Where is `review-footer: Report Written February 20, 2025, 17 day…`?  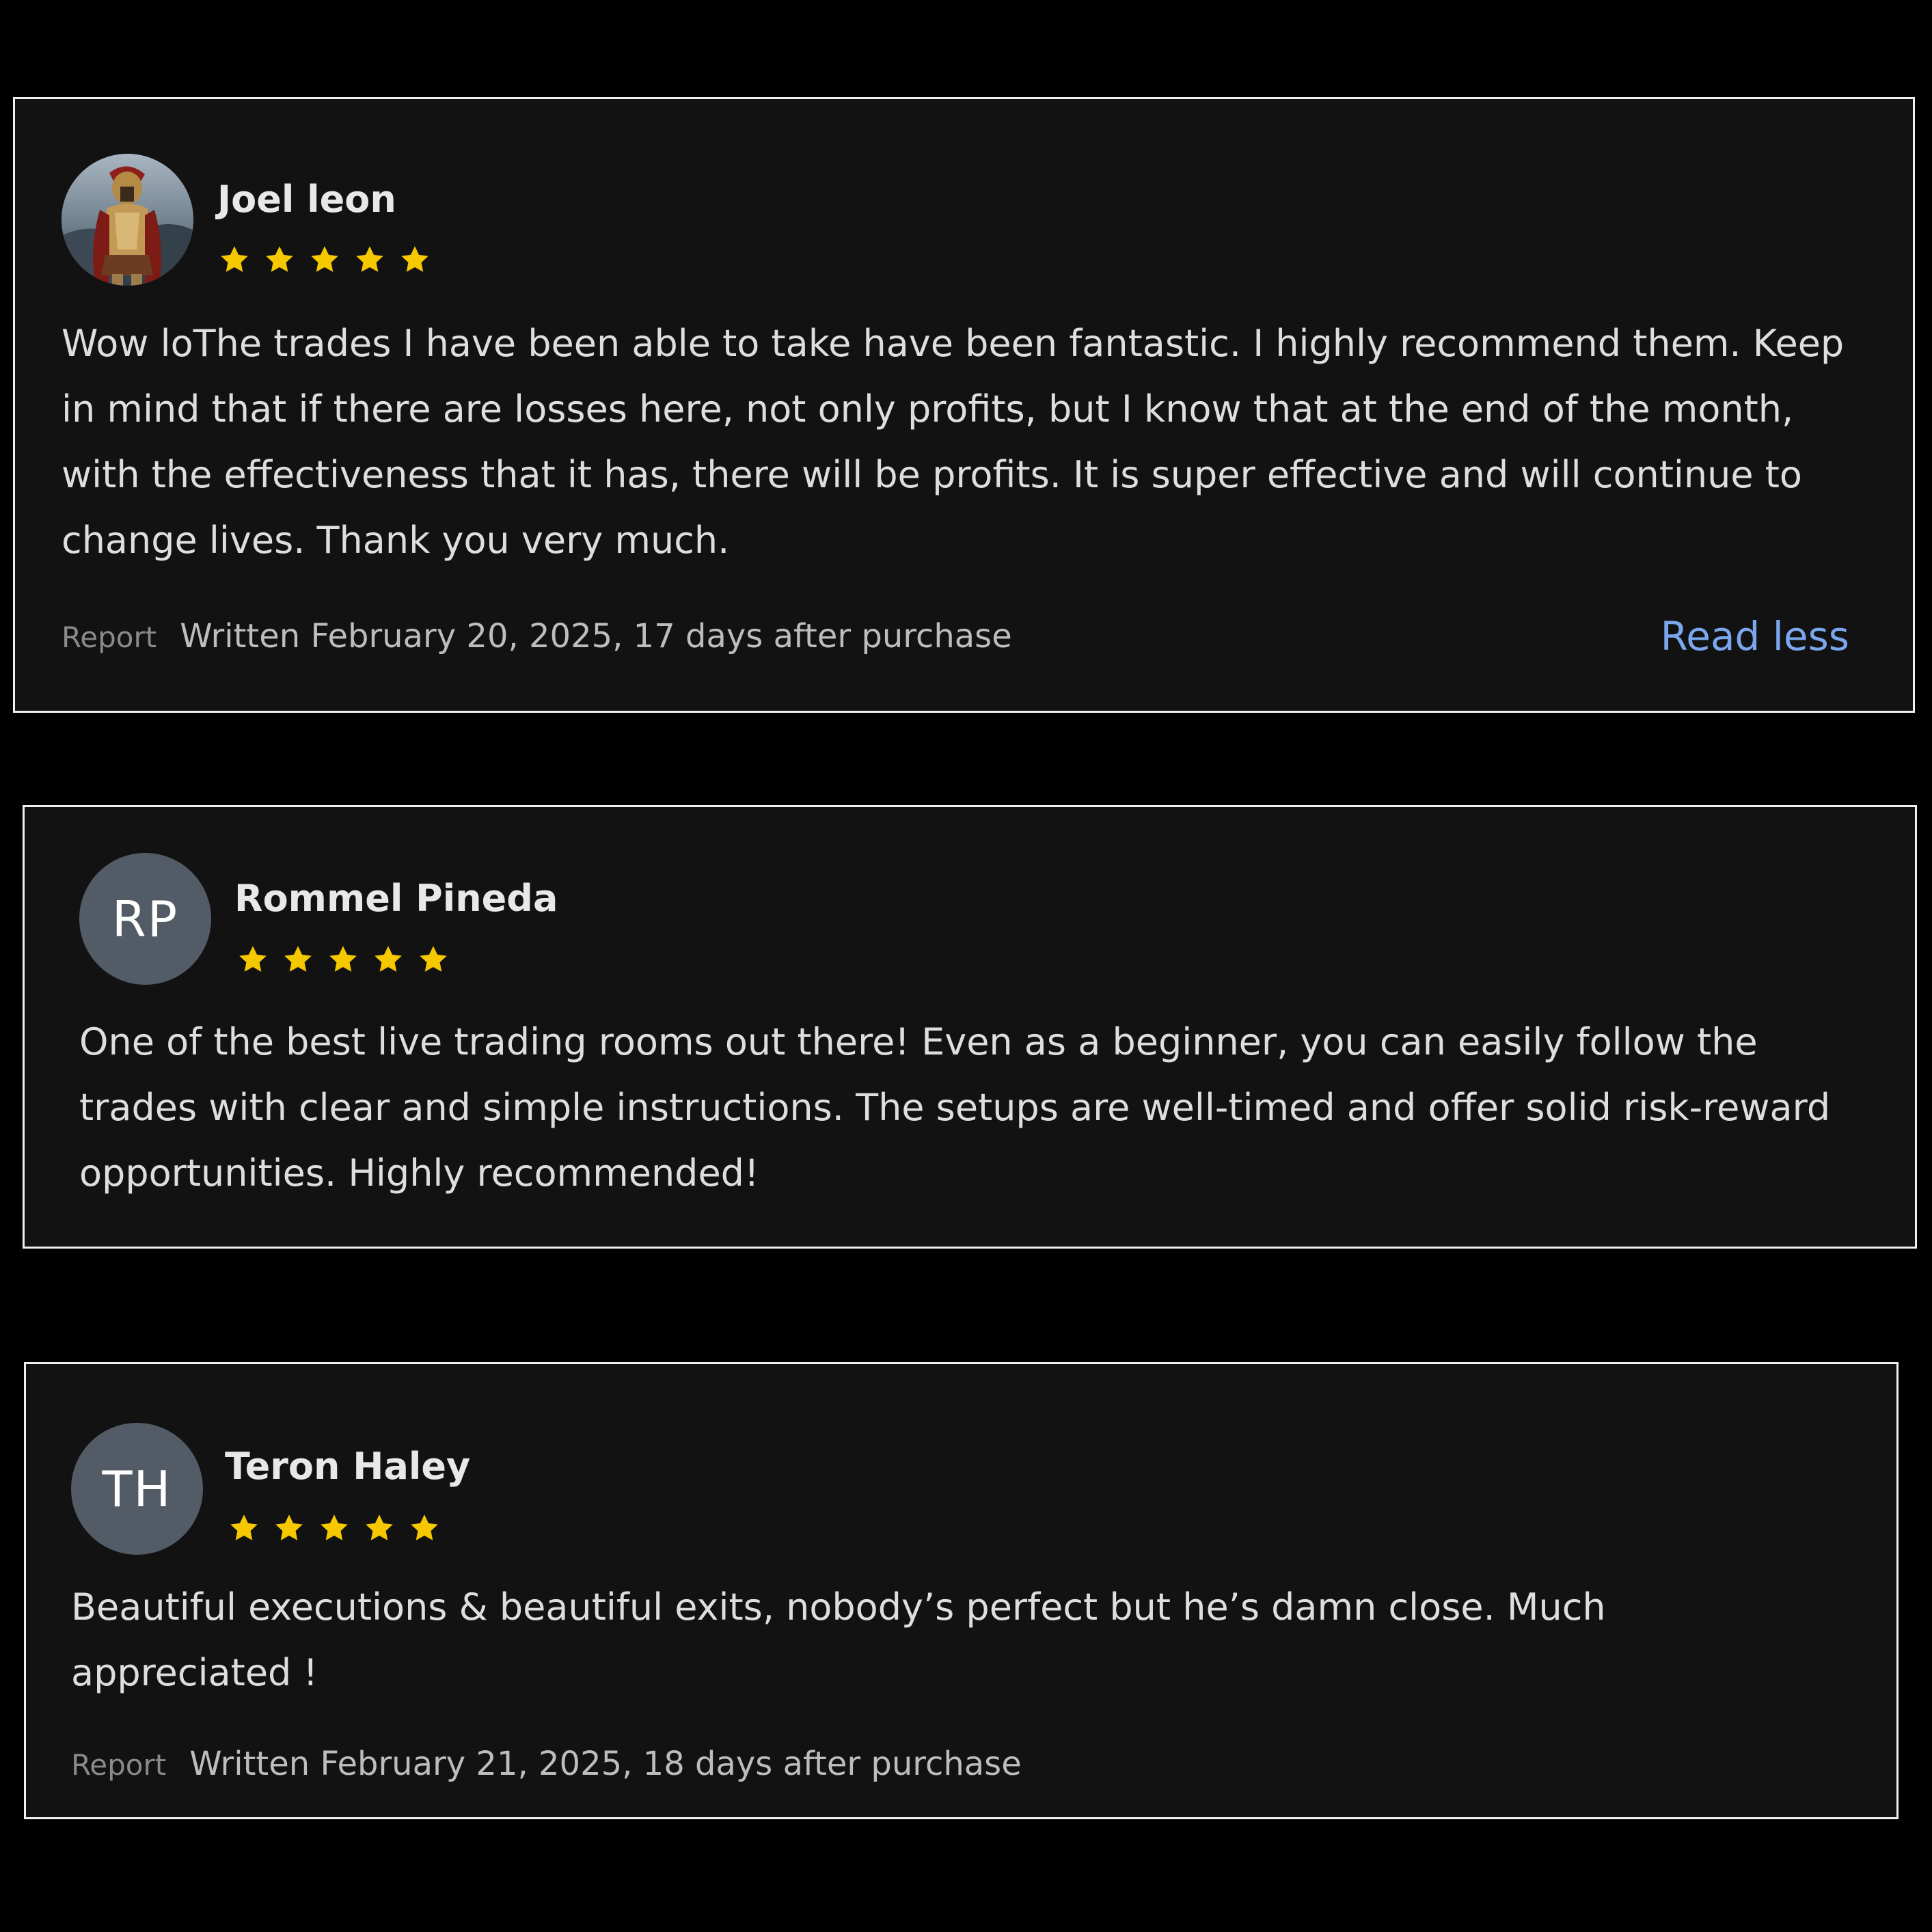 review-footer: Report Written February 20, 2025, 17 day… is located at coordinates (537, 636).